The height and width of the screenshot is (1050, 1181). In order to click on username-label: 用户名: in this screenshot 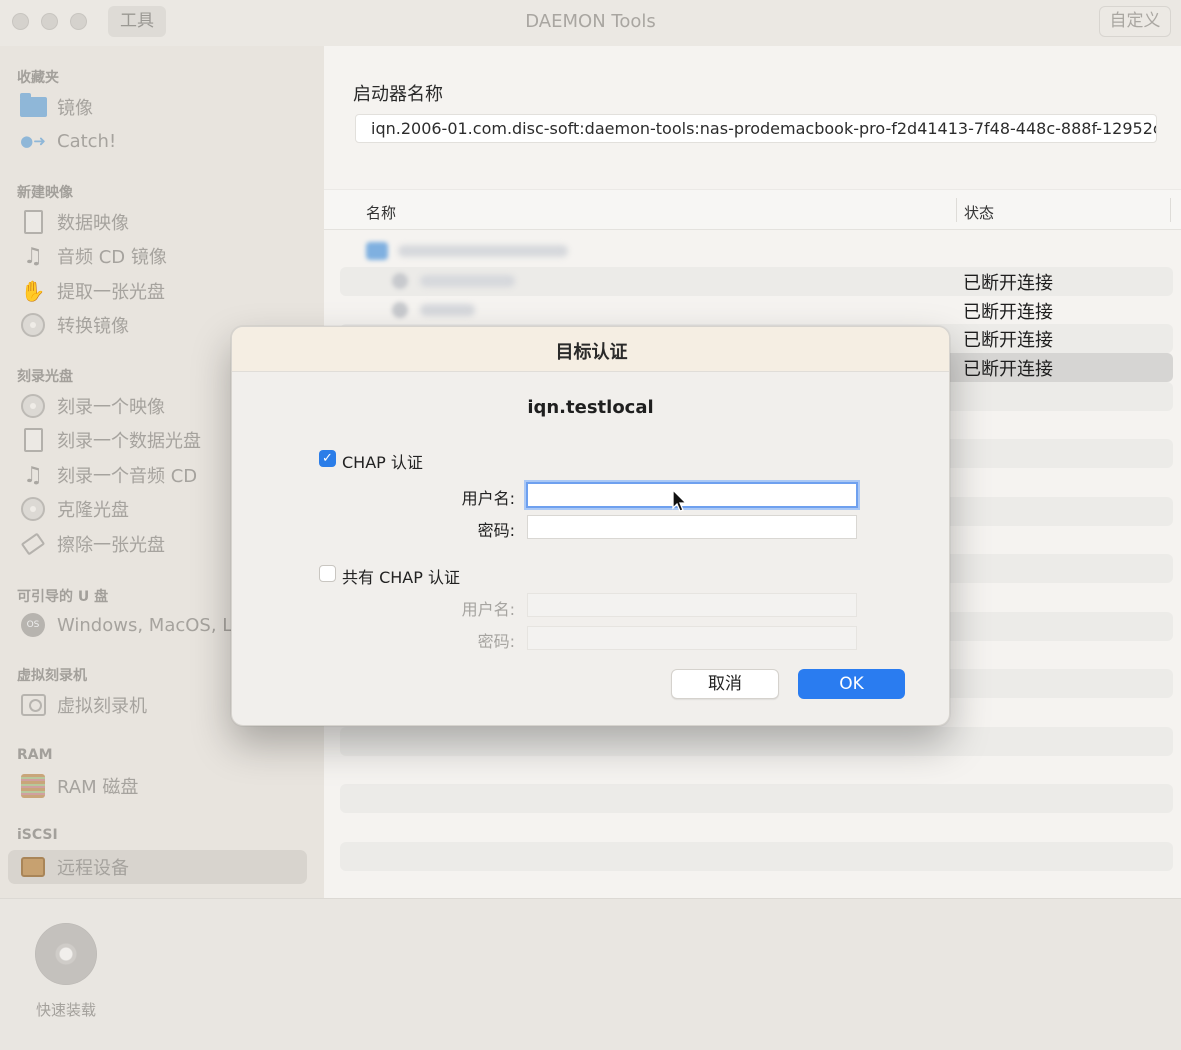, I will do `click(488, 498)`.